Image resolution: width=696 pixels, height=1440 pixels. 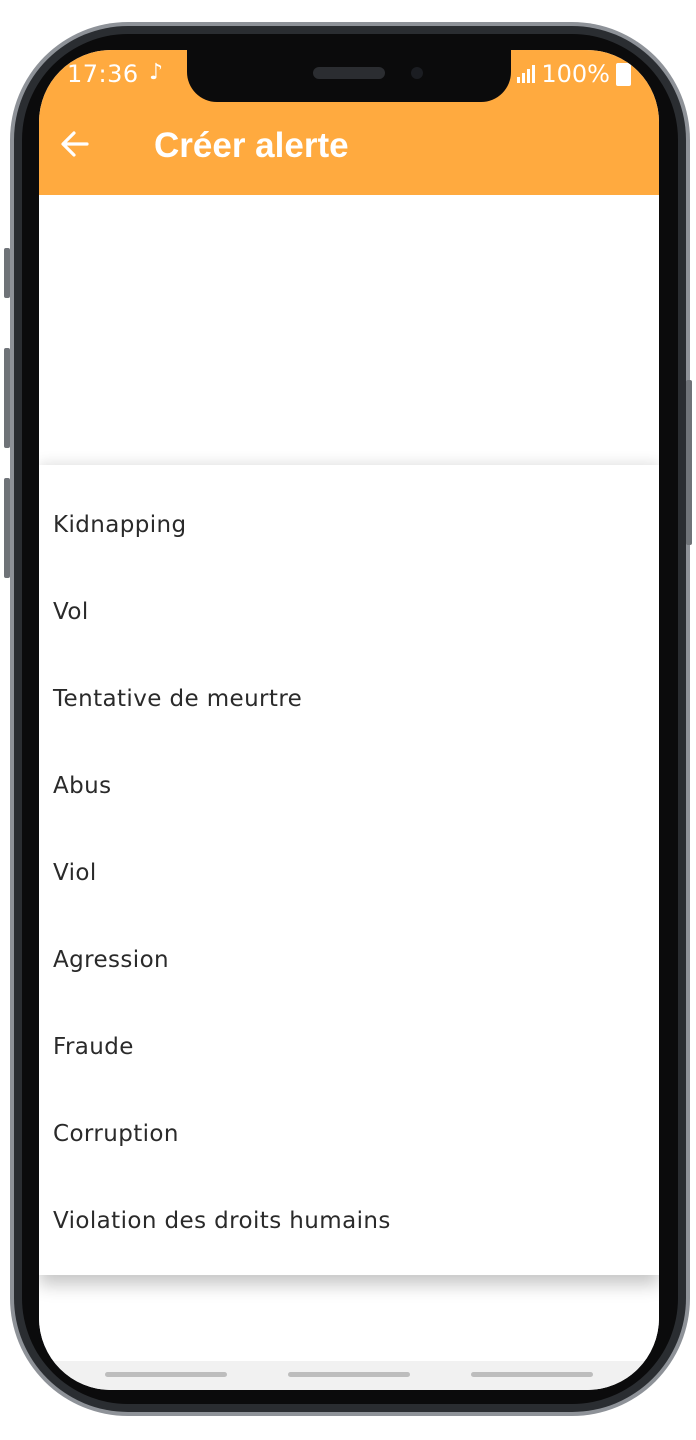 I want to click on battery-icon, so click(x=623, y=74).